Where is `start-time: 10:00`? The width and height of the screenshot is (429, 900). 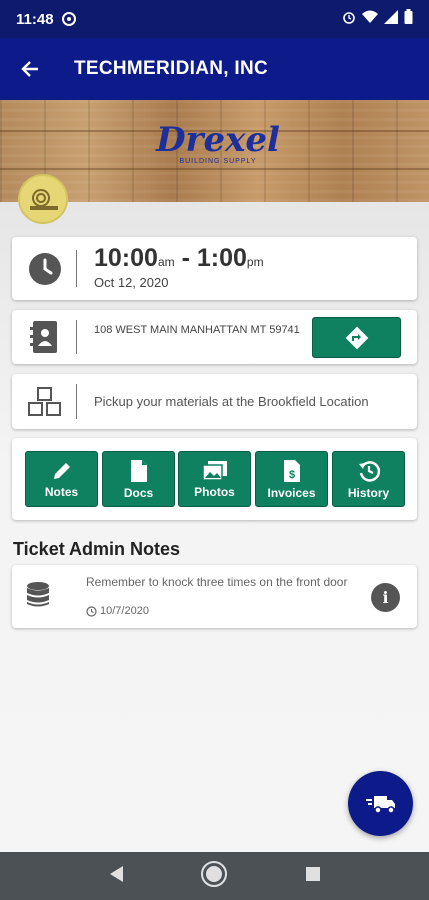
start-time: 10:00 is located at coordinates (126, 258).